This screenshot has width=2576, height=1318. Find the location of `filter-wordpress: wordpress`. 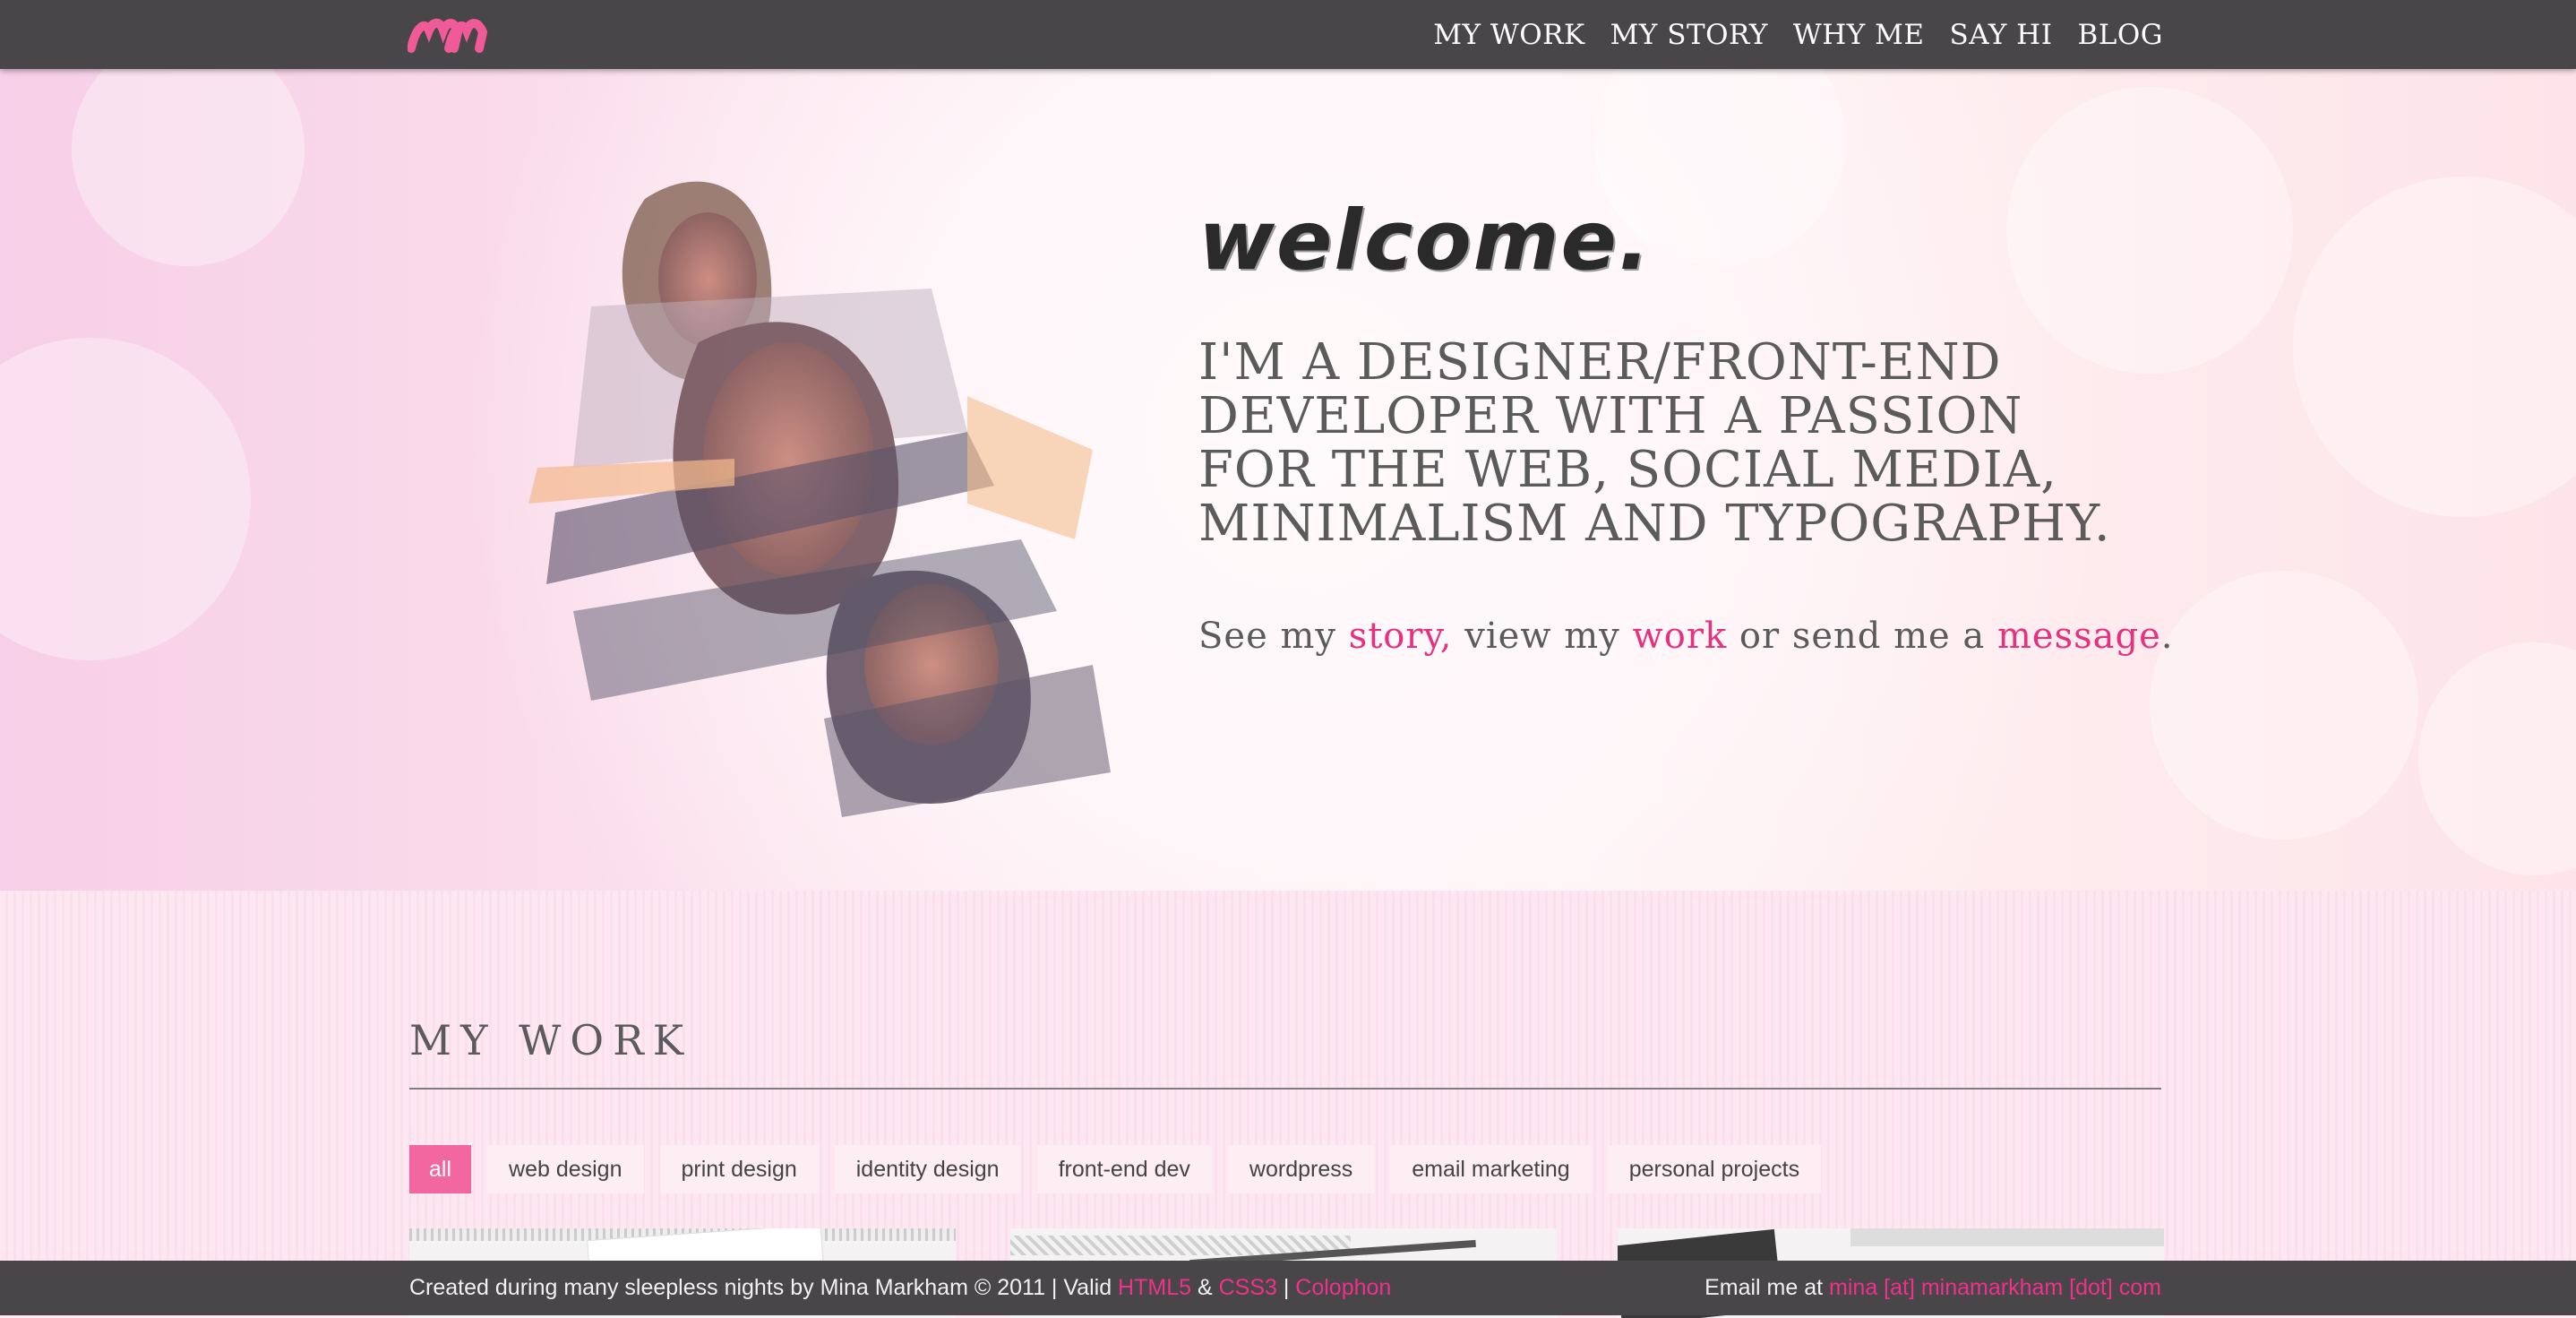

filter-wordpress: wordpress is located at coordinates (1301, 1169).